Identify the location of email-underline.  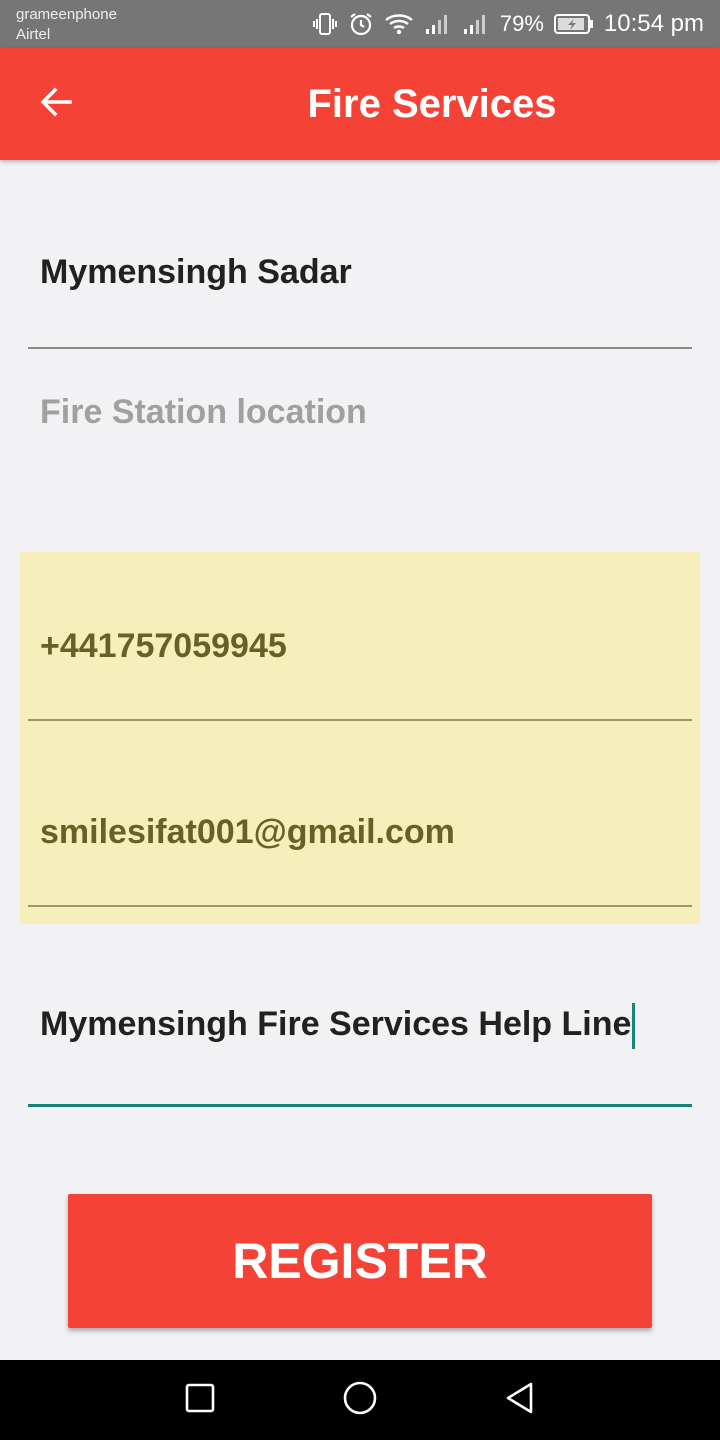
(360, 906).